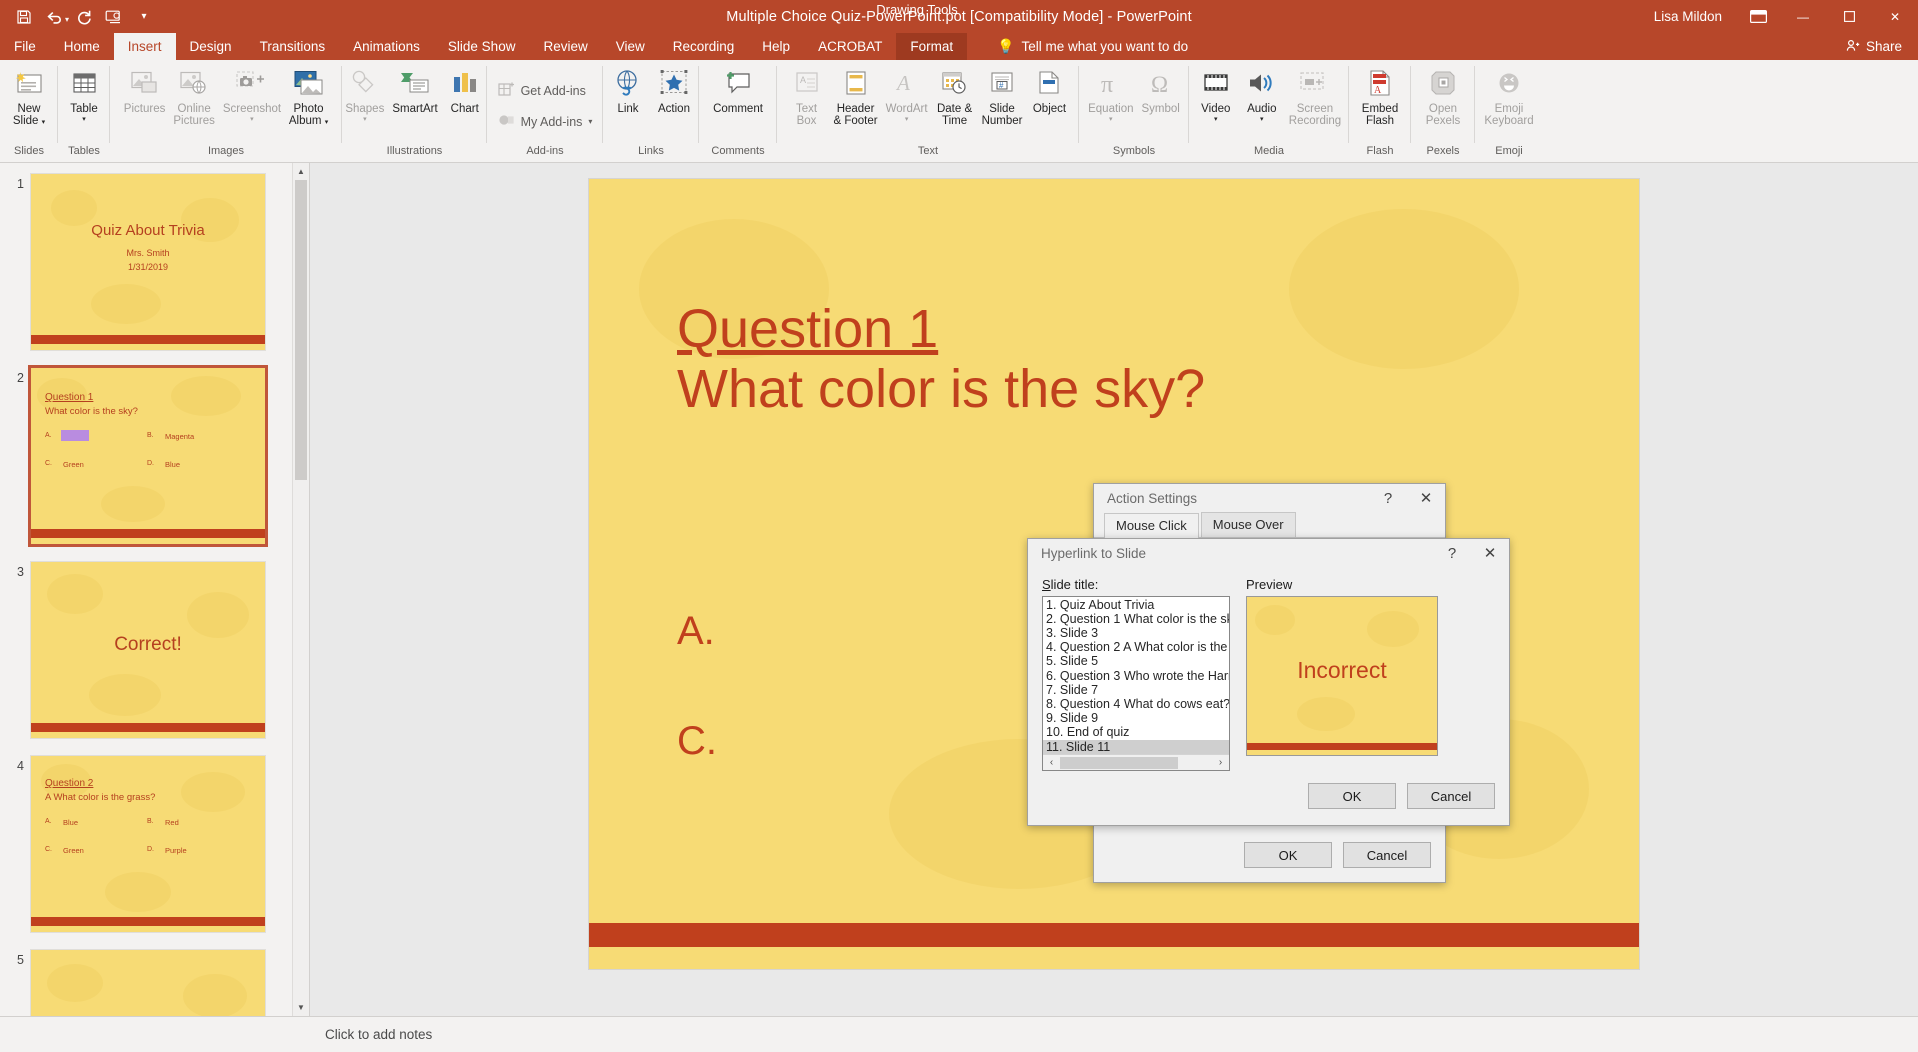 This screenshot has width=1918, height=1052. Describe the element at coordinates (145, 90) in the screenshot. I see `pictures-button: Pictures` at that location.